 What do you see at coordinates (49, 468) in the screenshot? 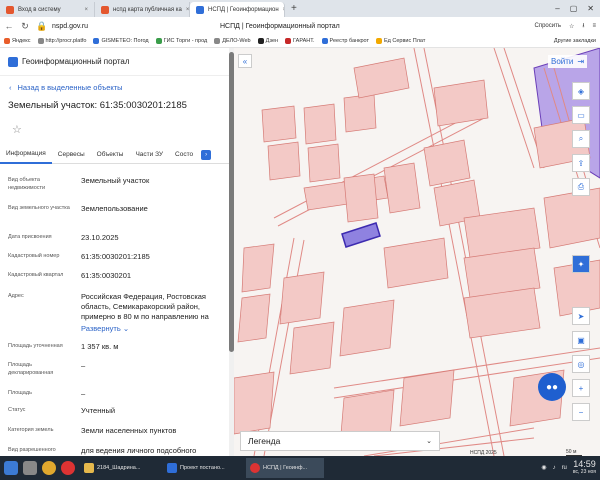
I see `chrome-icon` at bounding box center [49, 468].